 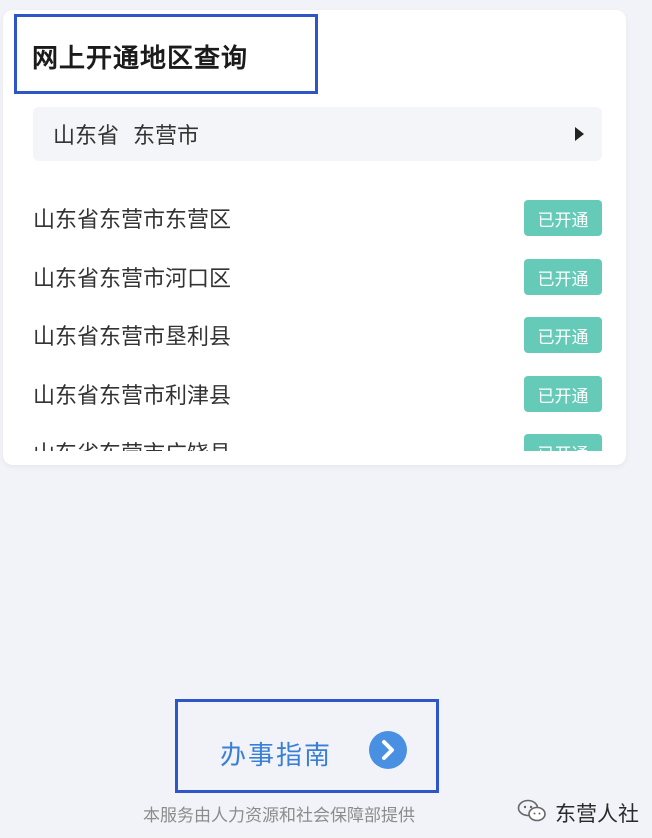 I want to click on area-name: 山东省东营市利津县, so click(x=132, y=396).